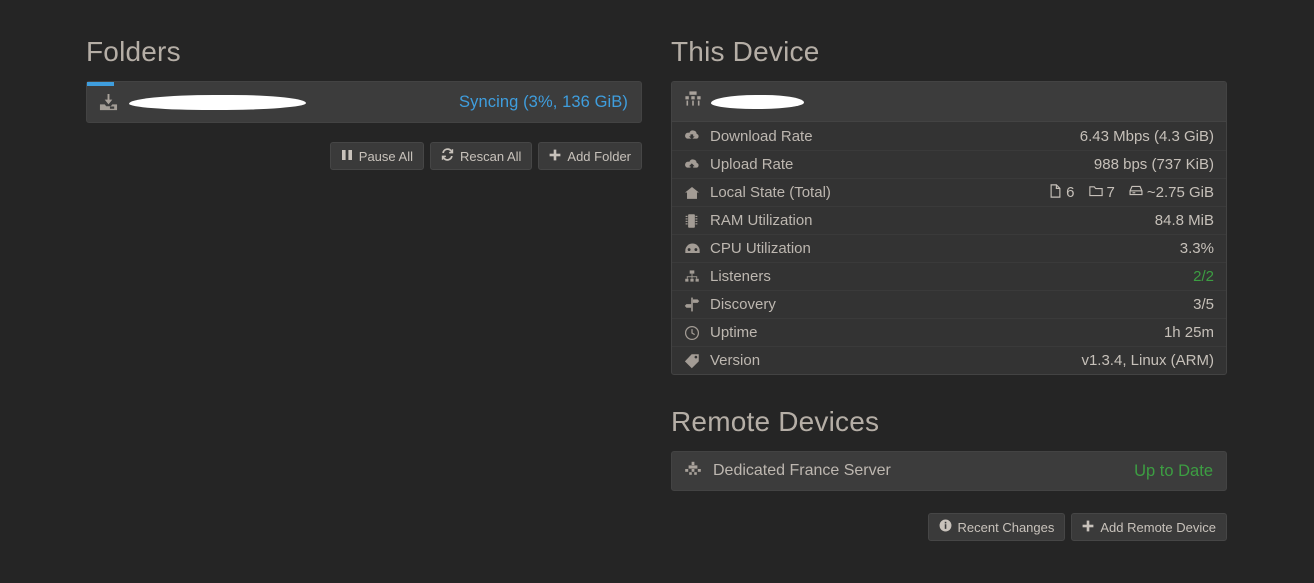  I want to click on rescan-all-button: Rescan All, so click(481, 156).